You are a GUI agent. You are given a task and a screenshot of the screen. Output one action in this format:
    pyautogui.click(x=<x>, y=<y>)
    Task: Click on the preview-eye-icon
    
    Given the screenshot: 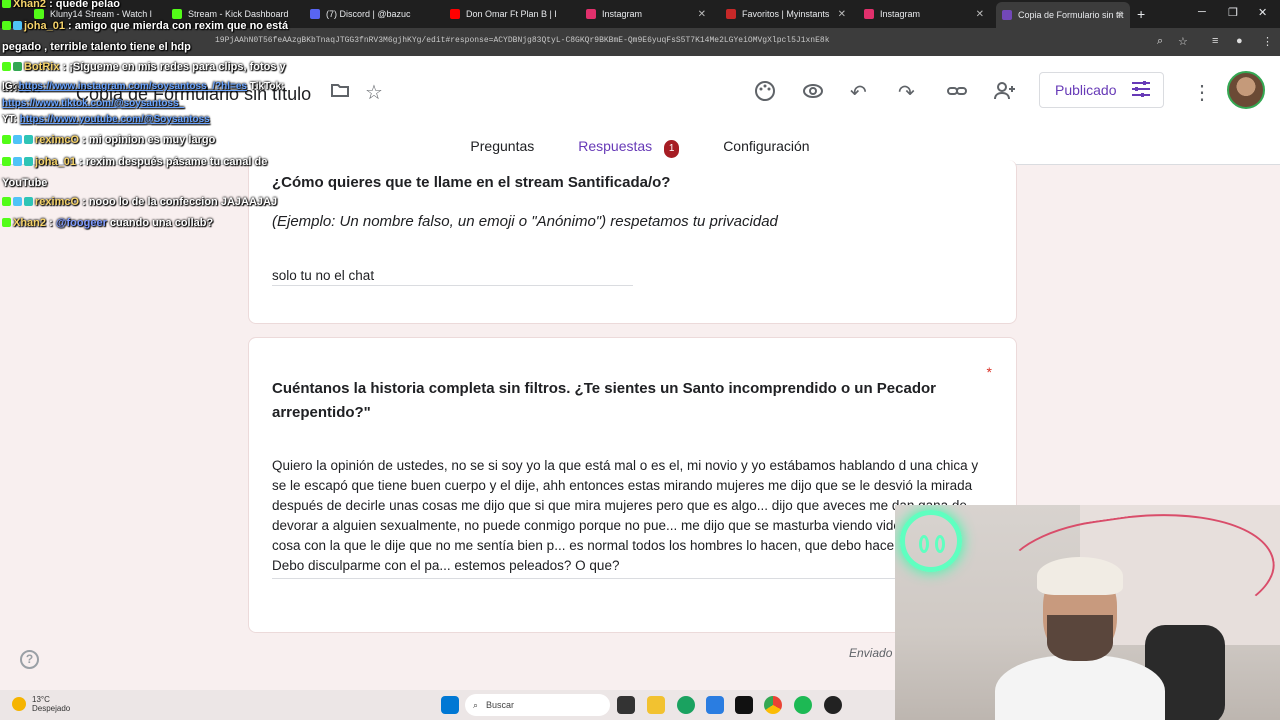 What is the action you would take?
    pyautogui.click(x=813, y=94)
    